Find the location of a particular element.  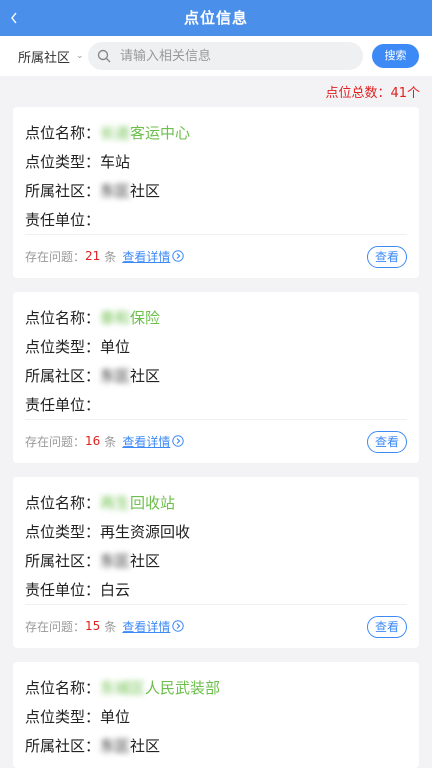

point-card: 点位名称：东城区人民武装部 点位类型：单位 所属社区：东区社区 is located at coordinates (216, 715).